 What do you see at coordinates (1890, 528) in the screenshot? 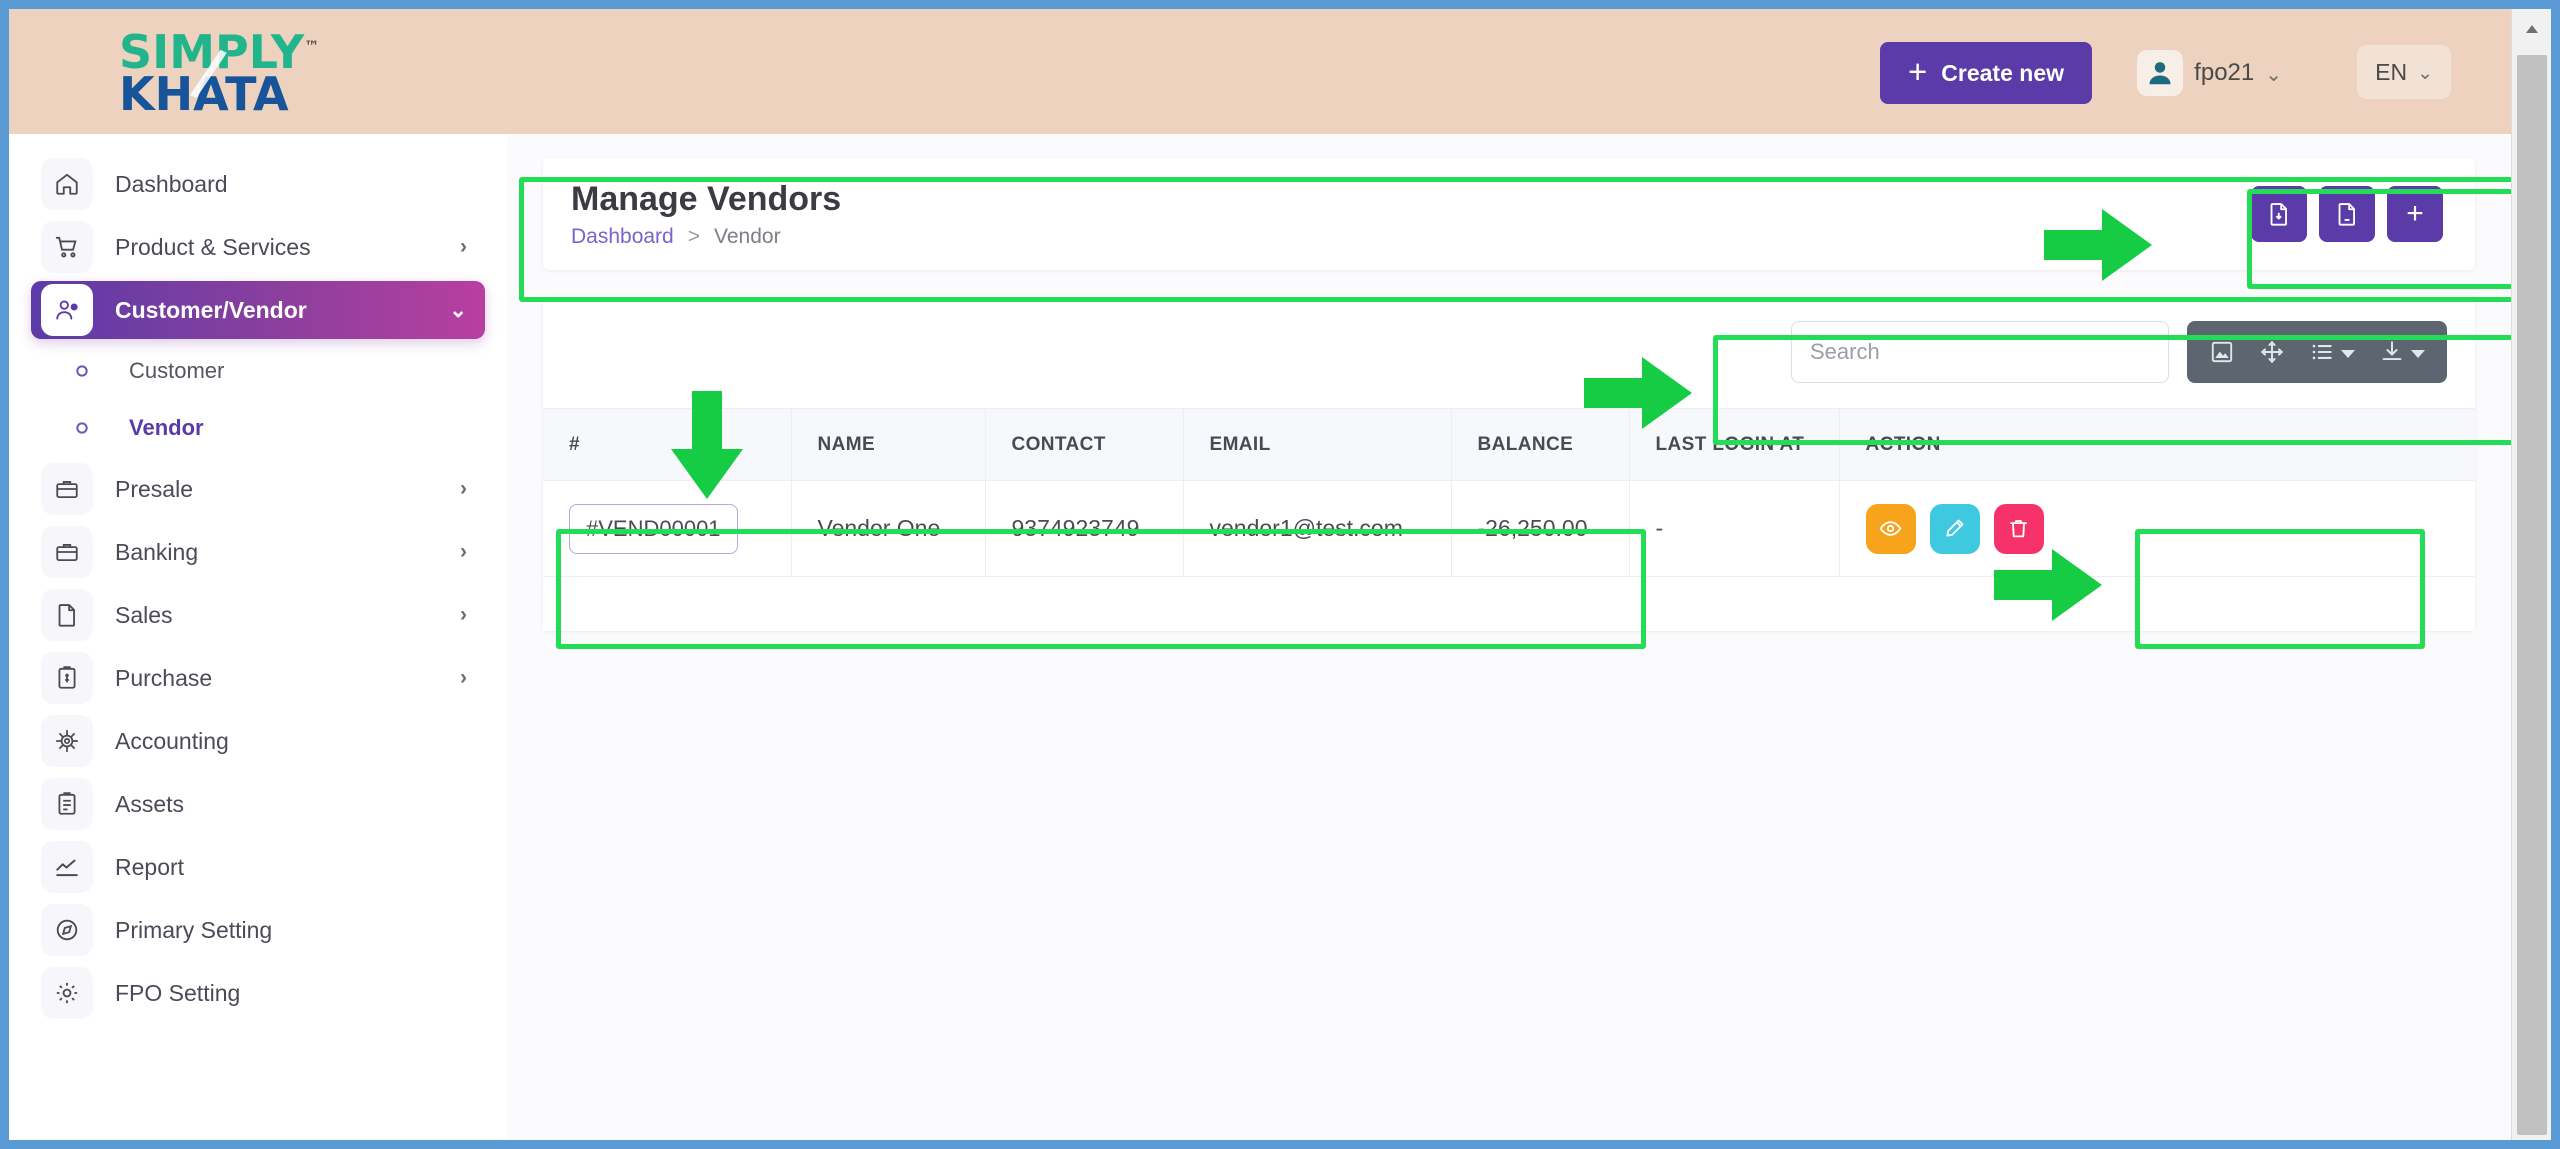
I see `view-button` at bounding box center [1890, 528].